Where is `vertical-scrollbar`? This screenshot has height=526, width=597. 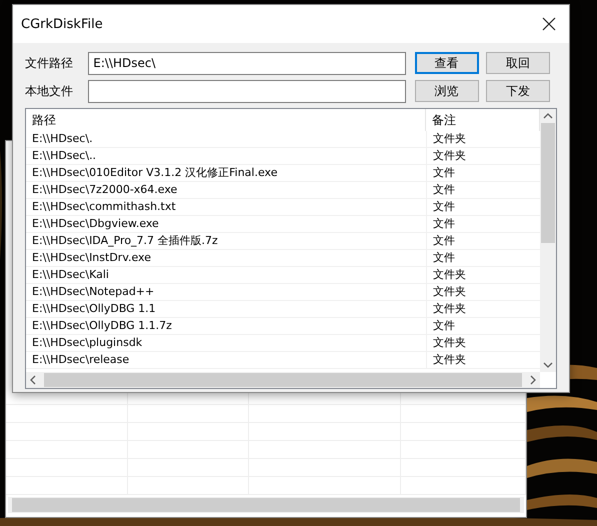 vertical-scrollbar is located at coordinates (548, 240).